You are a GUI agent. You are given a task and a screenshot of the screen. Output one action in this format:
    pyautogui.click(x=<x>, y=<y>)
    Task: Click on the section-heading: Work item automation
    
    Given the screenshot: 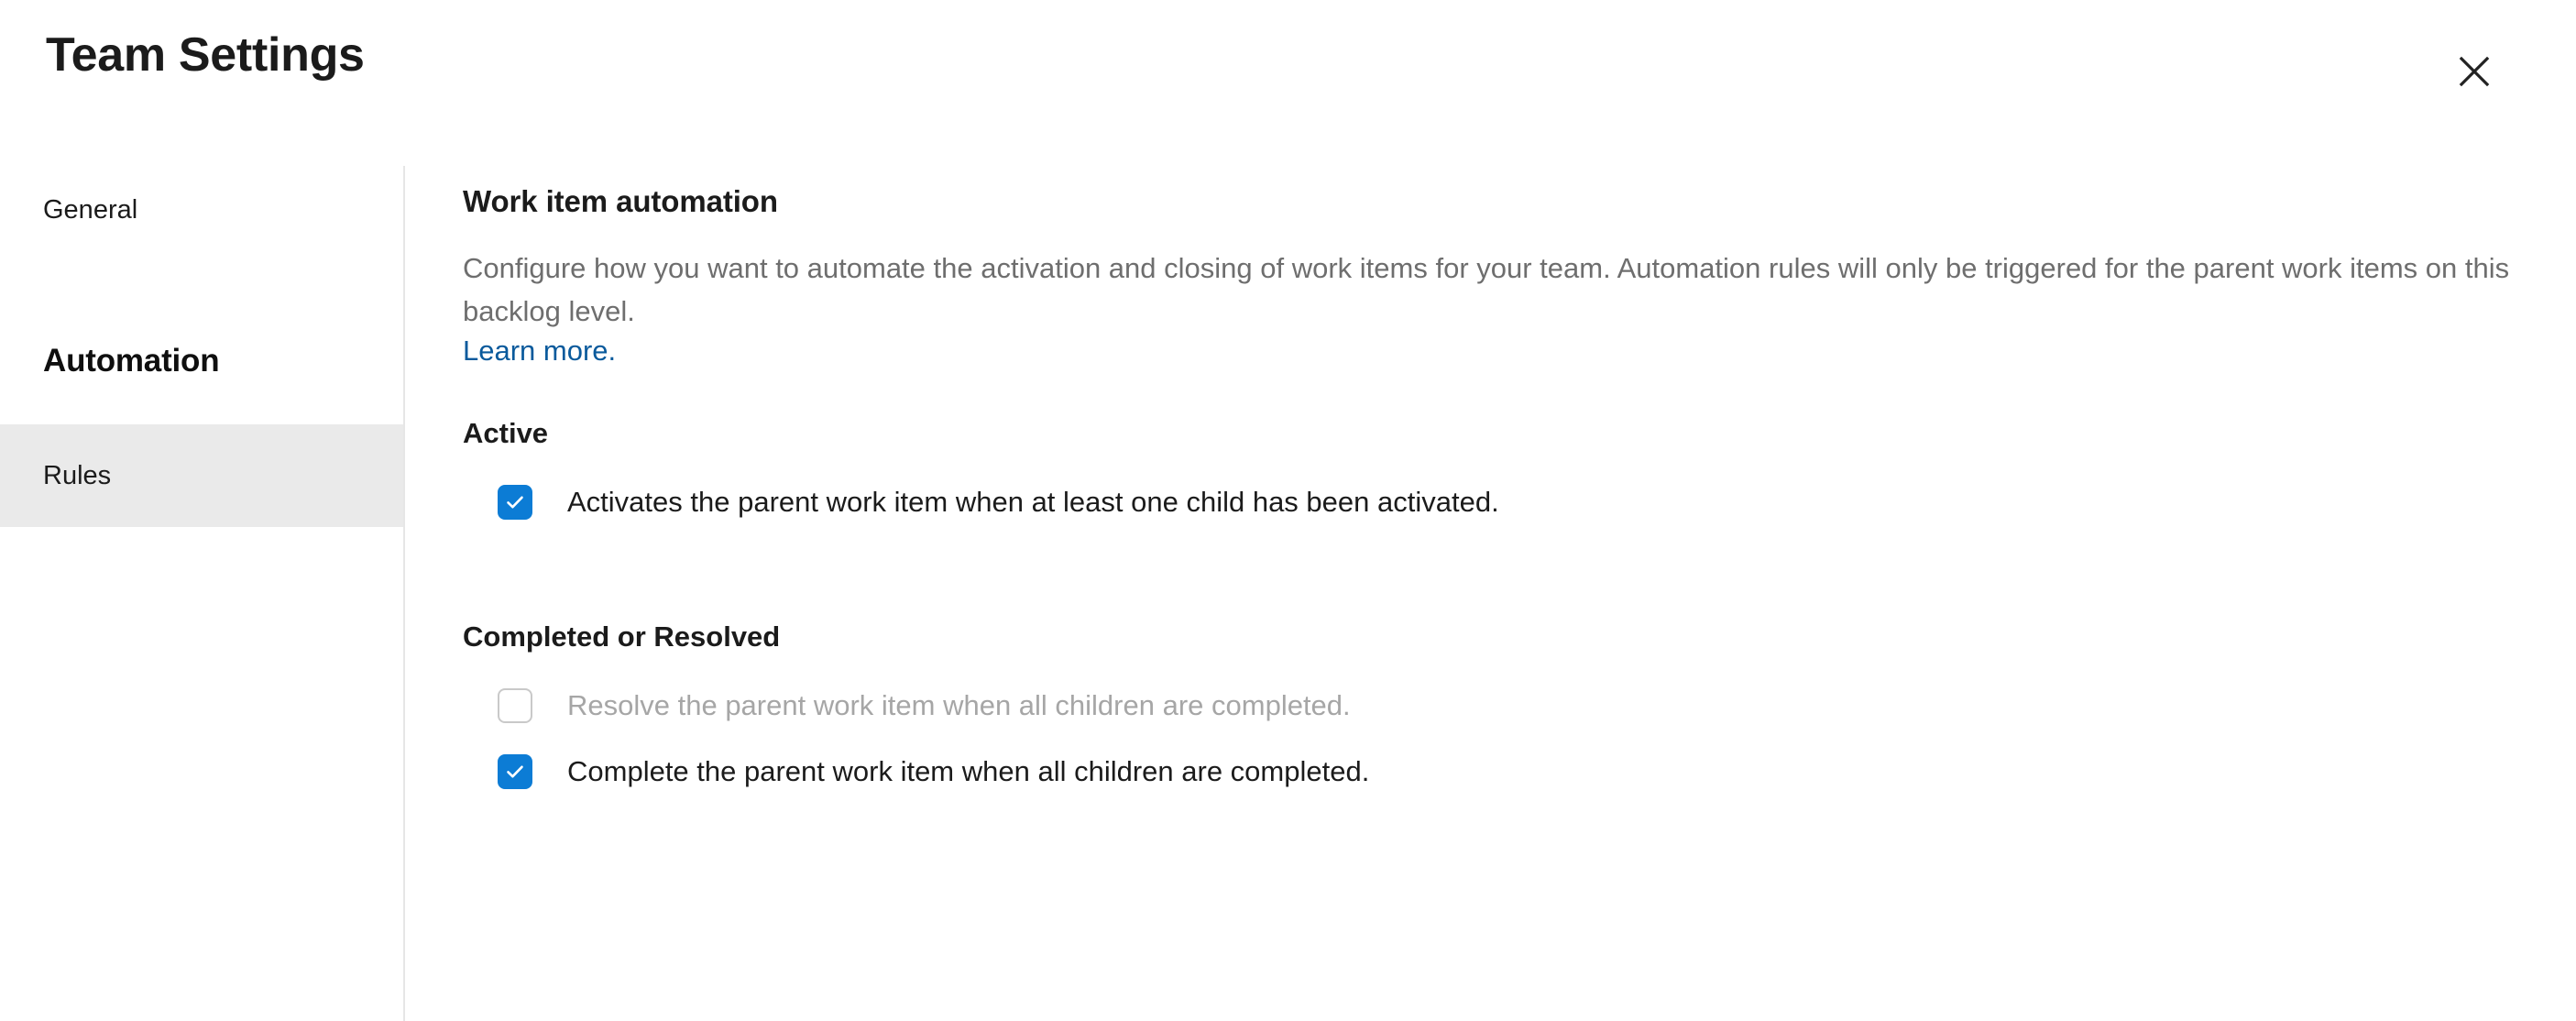 What is the action you would take?
    pyautogui.click(x=620, y=201)
    